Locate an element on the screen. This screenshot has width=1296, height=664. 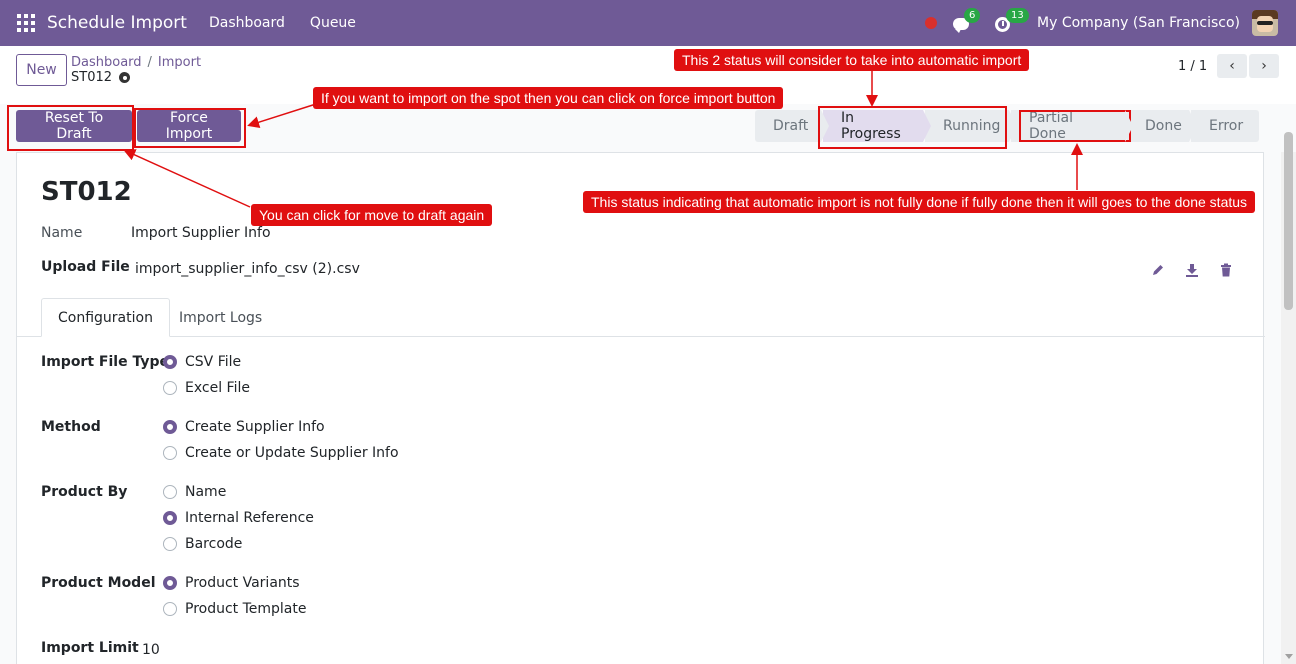
breadcrumb: Dashboard / Import is located at coordinates (136, 62).